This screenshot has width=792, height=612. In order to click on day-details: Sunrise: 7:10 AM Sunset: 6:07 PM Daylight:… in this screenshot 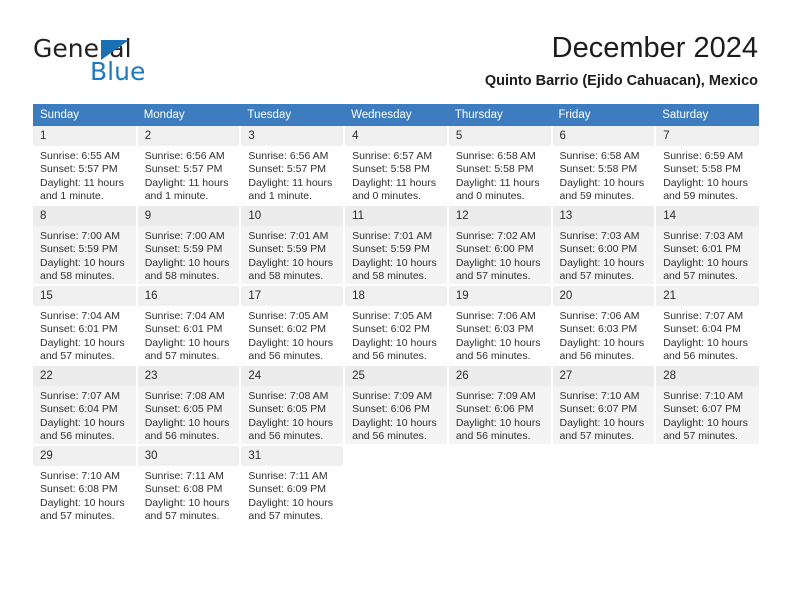, I will do `click(604, 415)`.